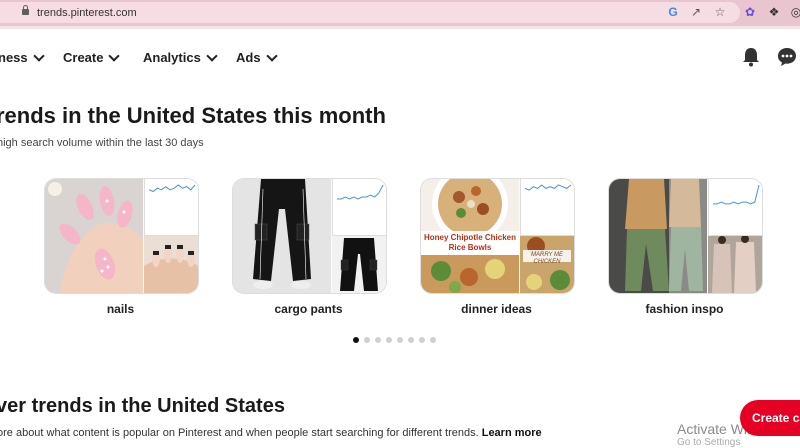 The height and width of the screenshot is (448, 800). Describe the element at coordinates (394, 340) in the screenshot. I see `carousel-pagination` at that location.